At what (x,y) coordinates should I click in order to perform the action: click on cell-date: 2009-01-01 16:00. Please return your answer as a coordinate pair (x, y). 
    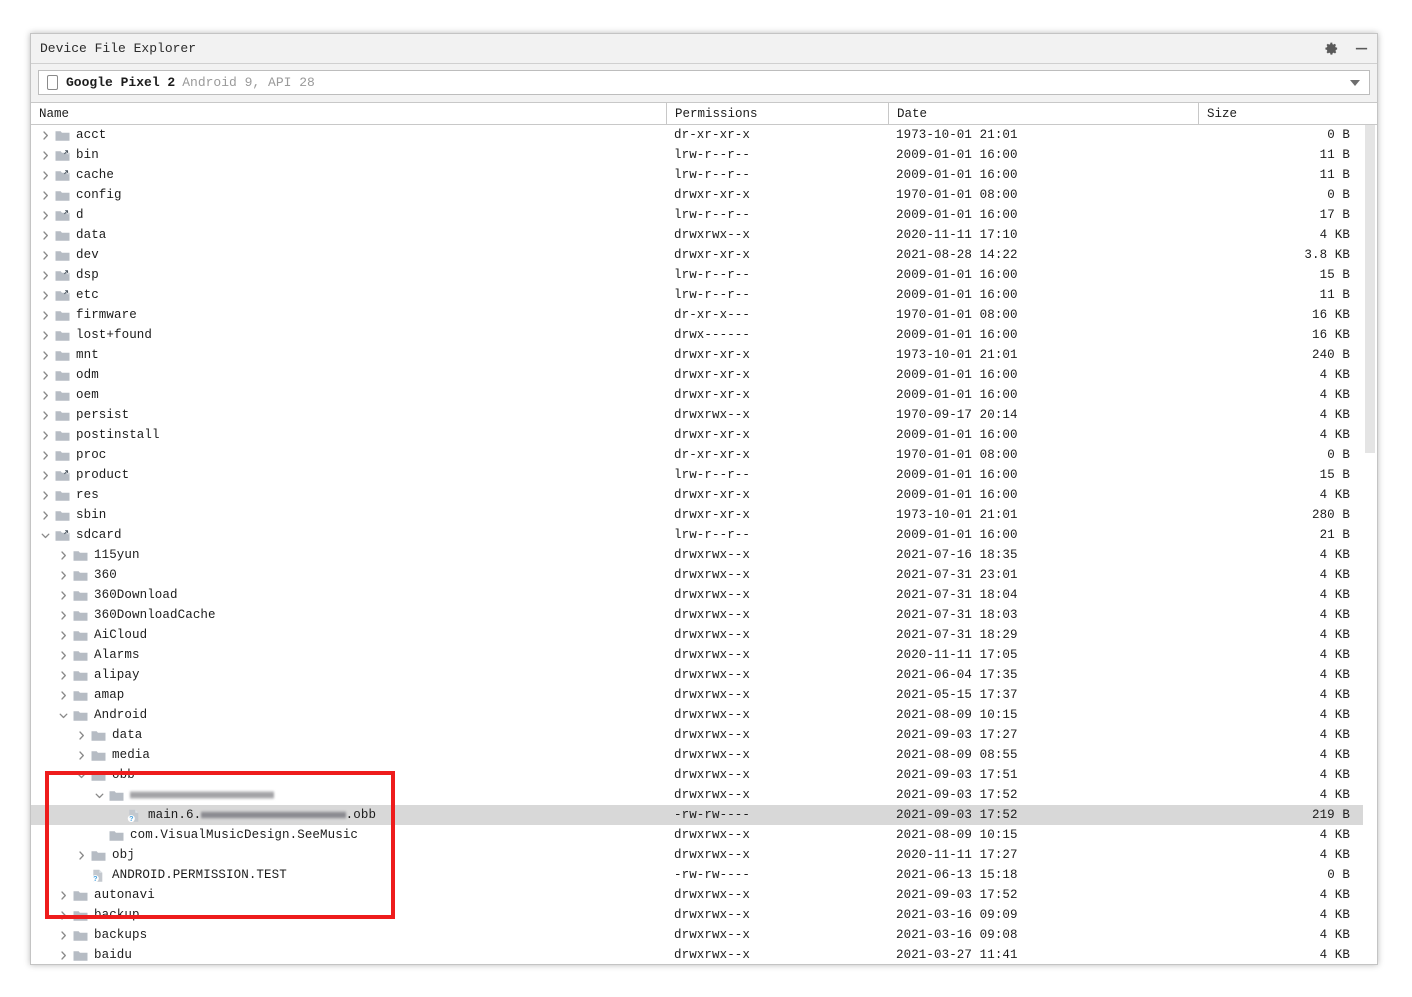
    Looking at the image, I should click on (1043, 475).